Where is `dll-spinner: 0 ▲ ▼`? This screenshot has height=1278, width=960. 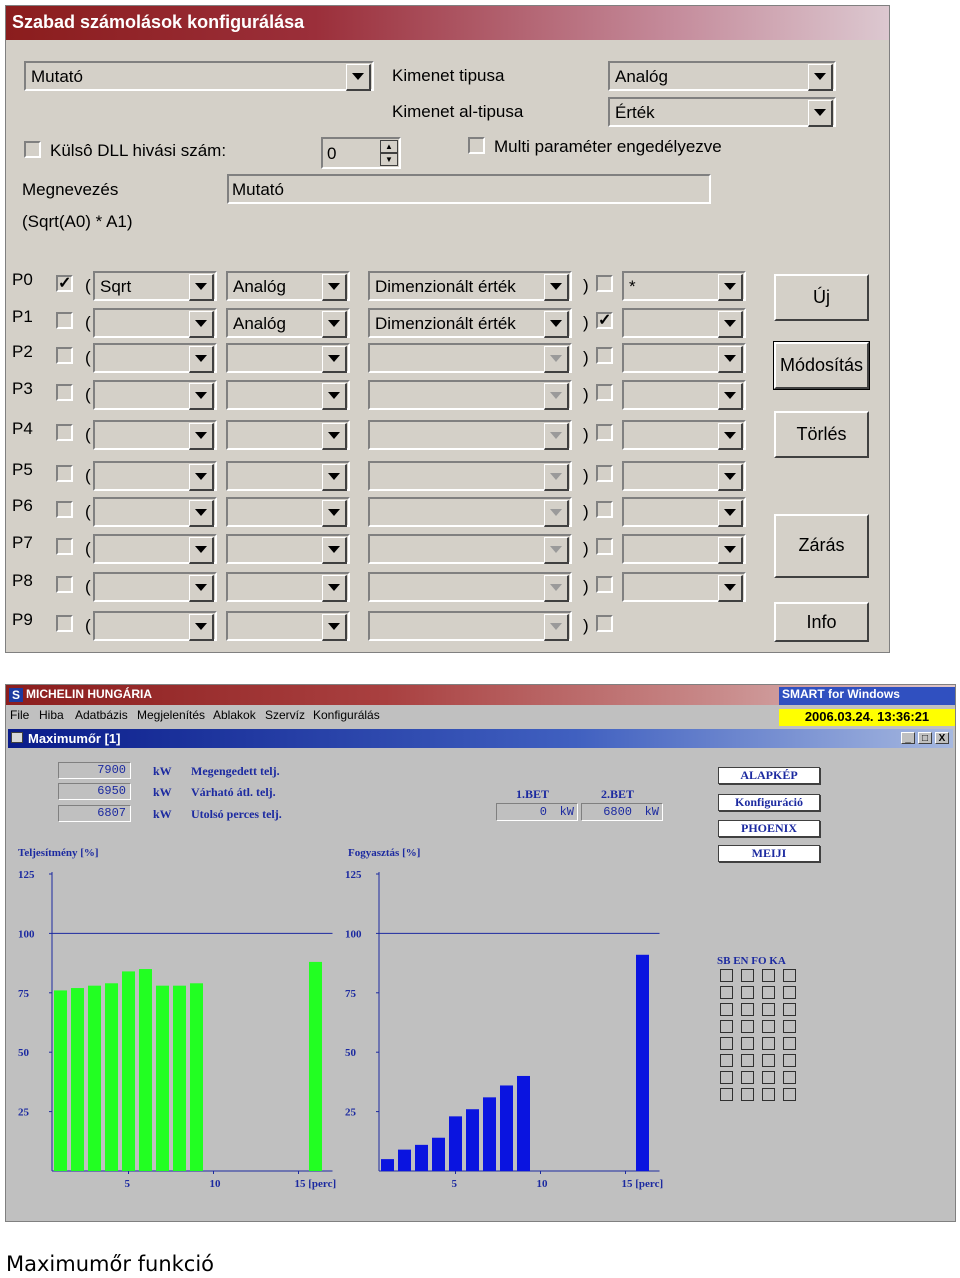
dll-spinner: 0 ▲ ▼ is located at coordinates (361, 153).